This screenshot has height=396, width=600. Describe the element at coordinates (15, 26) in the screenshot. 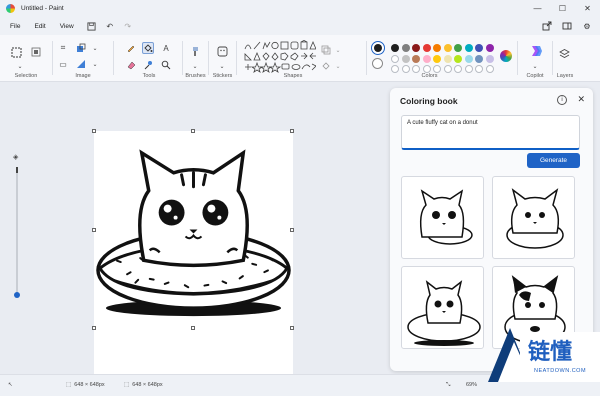

I see `menu-file: File` at that location.